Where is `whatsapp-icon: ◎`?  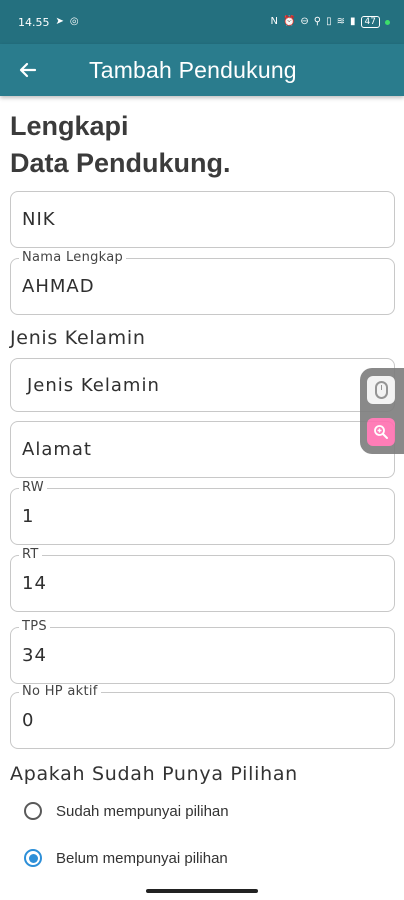
whatsapp-icon: ◎ is located at coordinates (74, 21).